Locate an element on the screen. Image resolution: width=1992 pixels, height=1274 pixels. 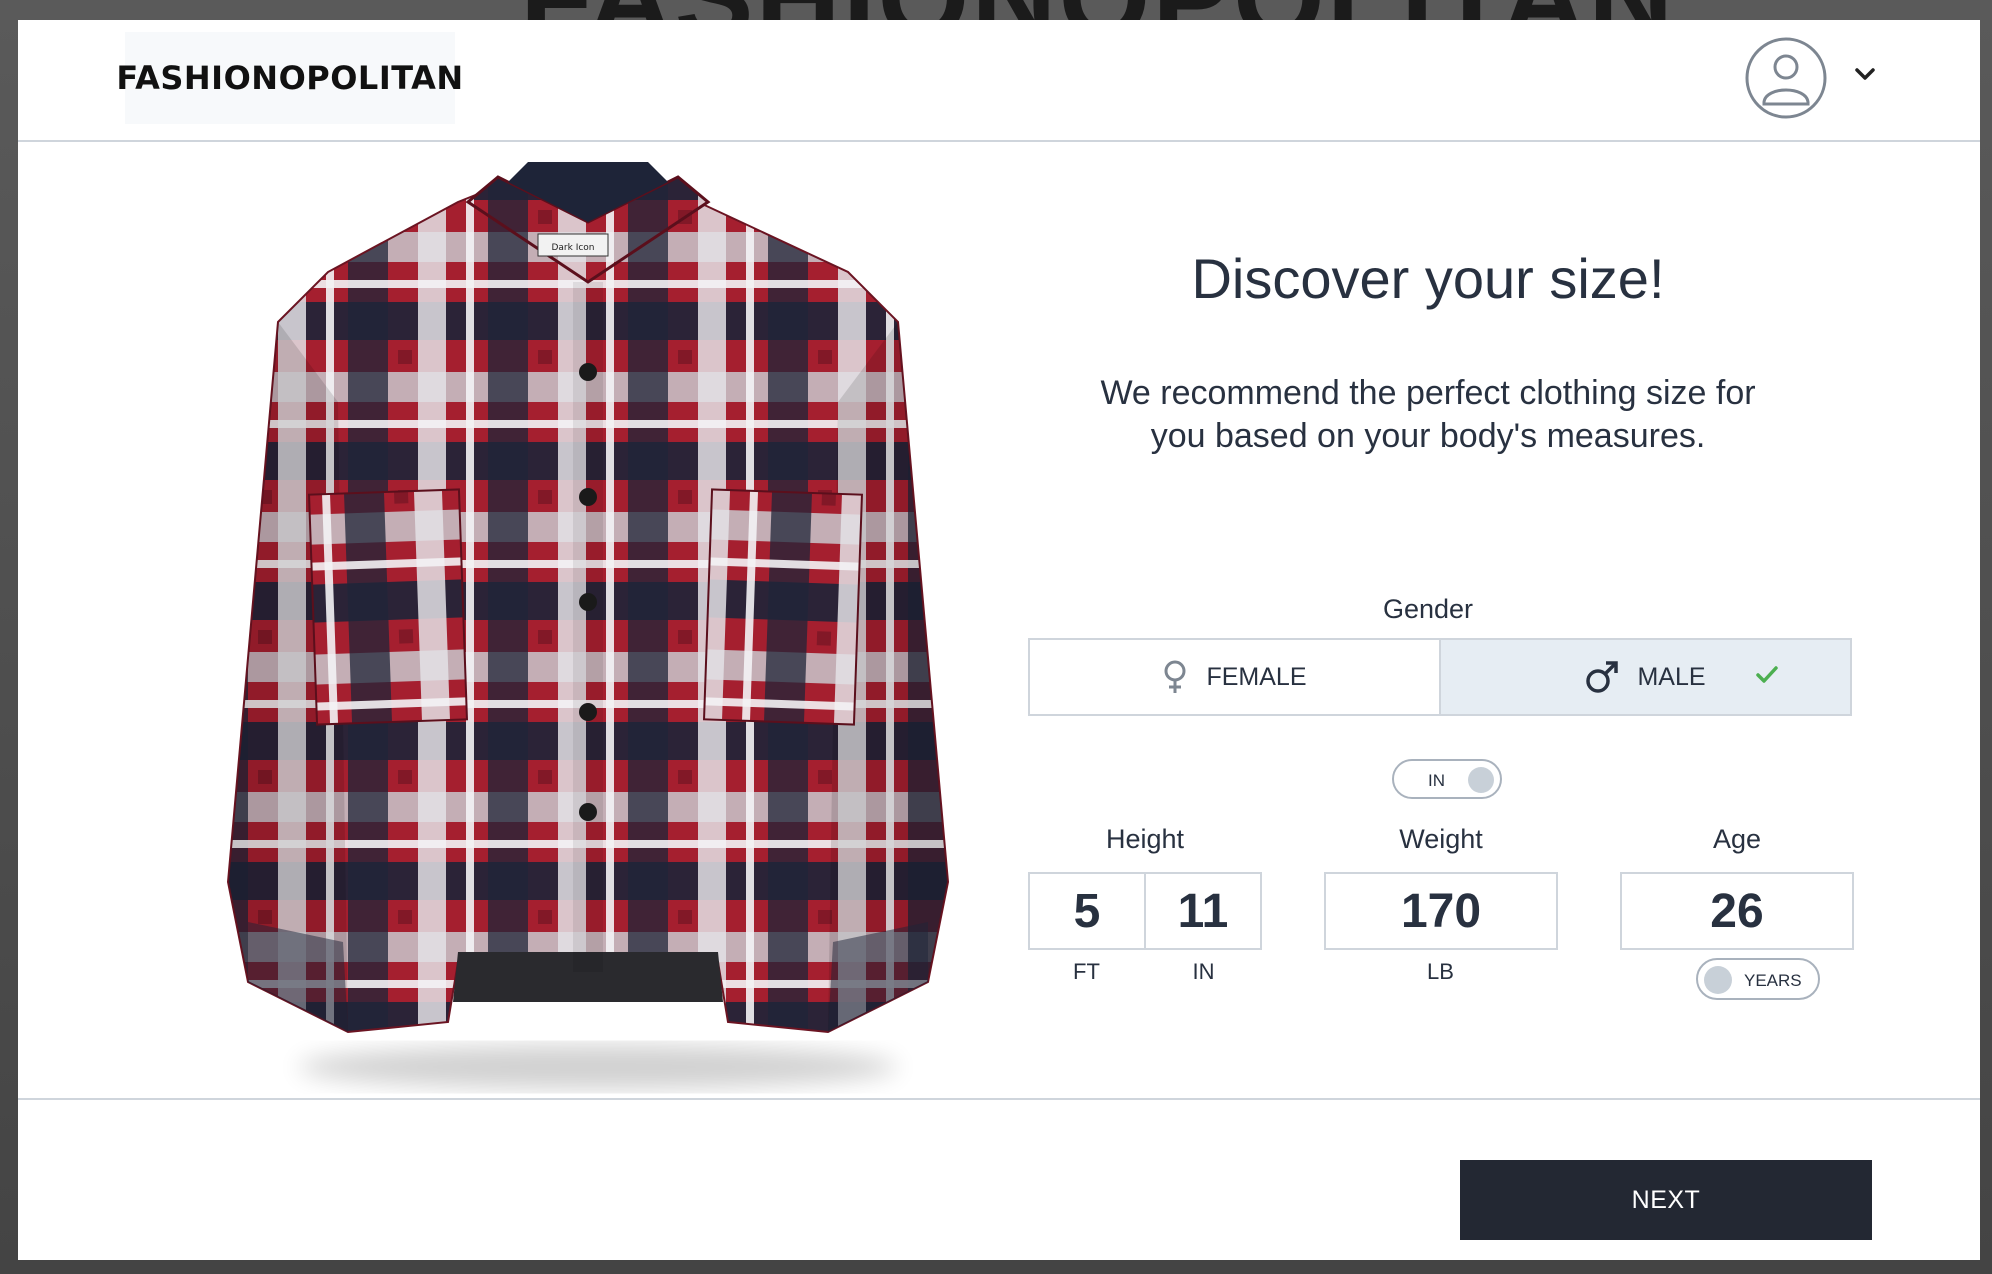
modal-footer: NEXT is located at coordinates (999, 1179).